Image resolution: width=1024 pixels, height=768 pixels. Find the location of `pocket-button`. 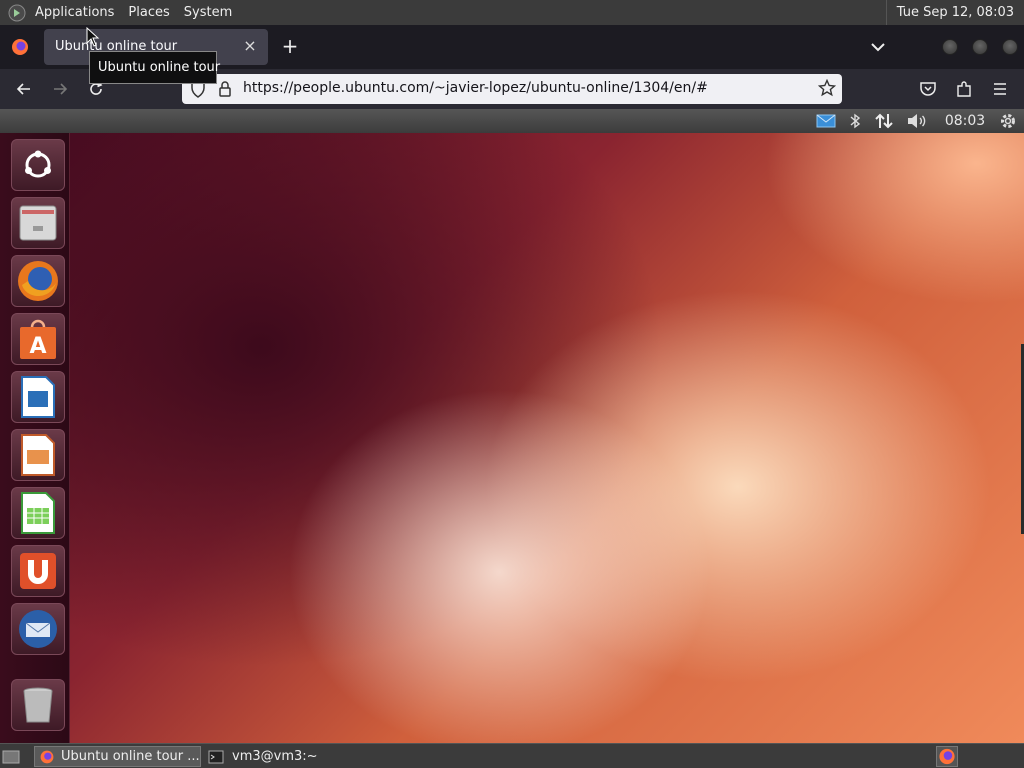

pocket-button is located at coordinates (928, 89).